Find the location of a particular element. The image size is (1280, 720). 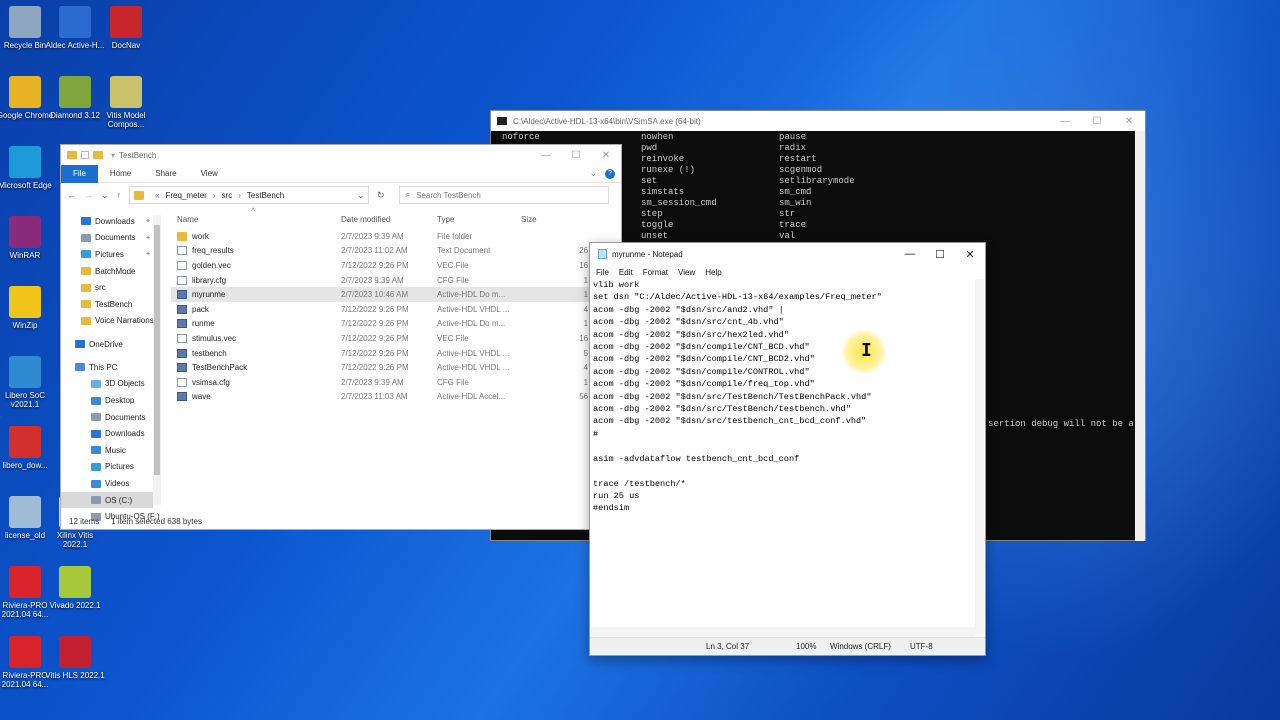

microsoft-edge-icon is located at coordinates (25, 162).